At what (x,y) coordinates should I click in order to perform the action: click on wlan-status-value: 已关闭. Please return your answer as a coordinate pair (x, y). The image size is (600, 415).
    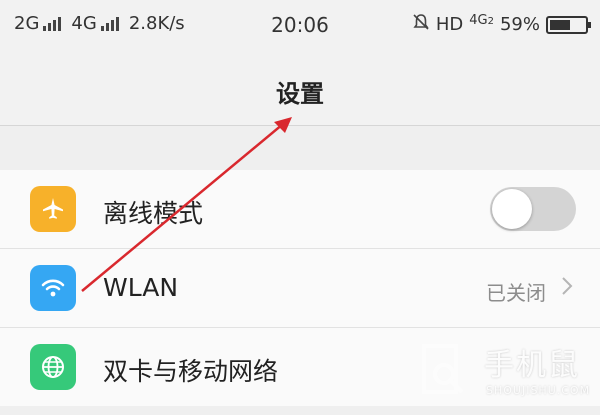
    Looking at the image, I should click on (516, 293).